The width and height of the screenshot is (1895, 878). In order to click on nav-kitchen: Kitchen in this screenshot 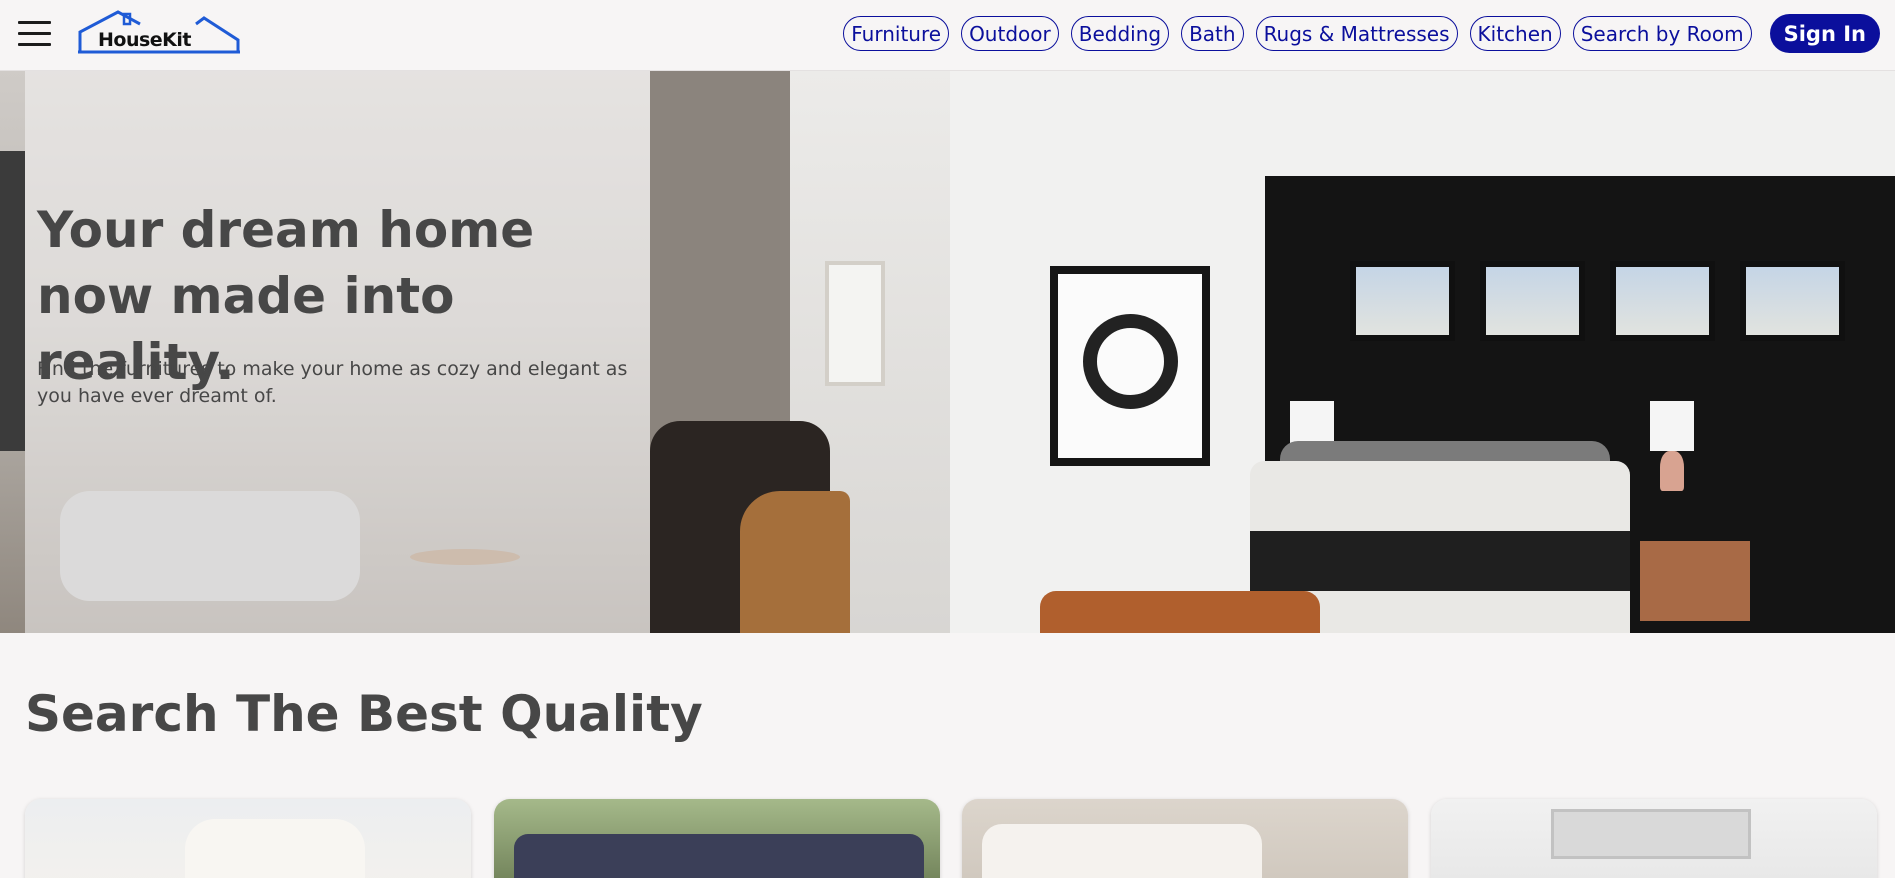, I will do `click(1515, 33)`.